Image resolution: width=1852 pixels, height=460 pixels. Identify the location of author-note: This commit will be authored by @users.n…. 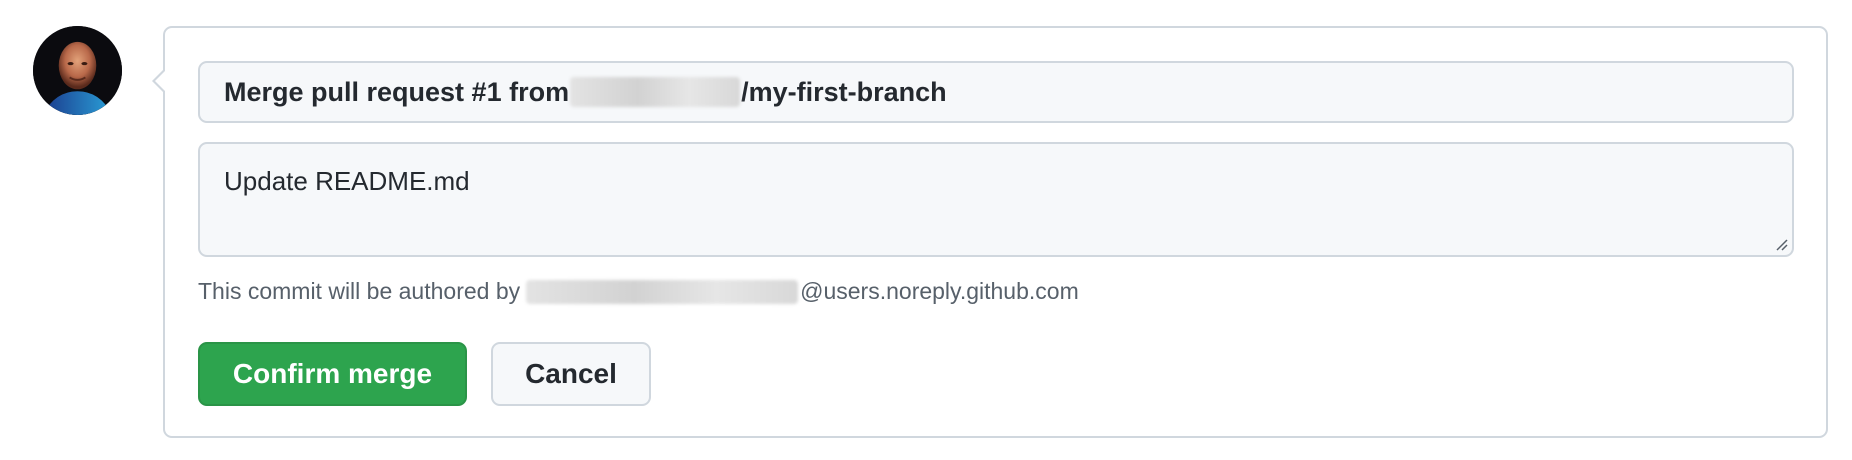
(638, 291).